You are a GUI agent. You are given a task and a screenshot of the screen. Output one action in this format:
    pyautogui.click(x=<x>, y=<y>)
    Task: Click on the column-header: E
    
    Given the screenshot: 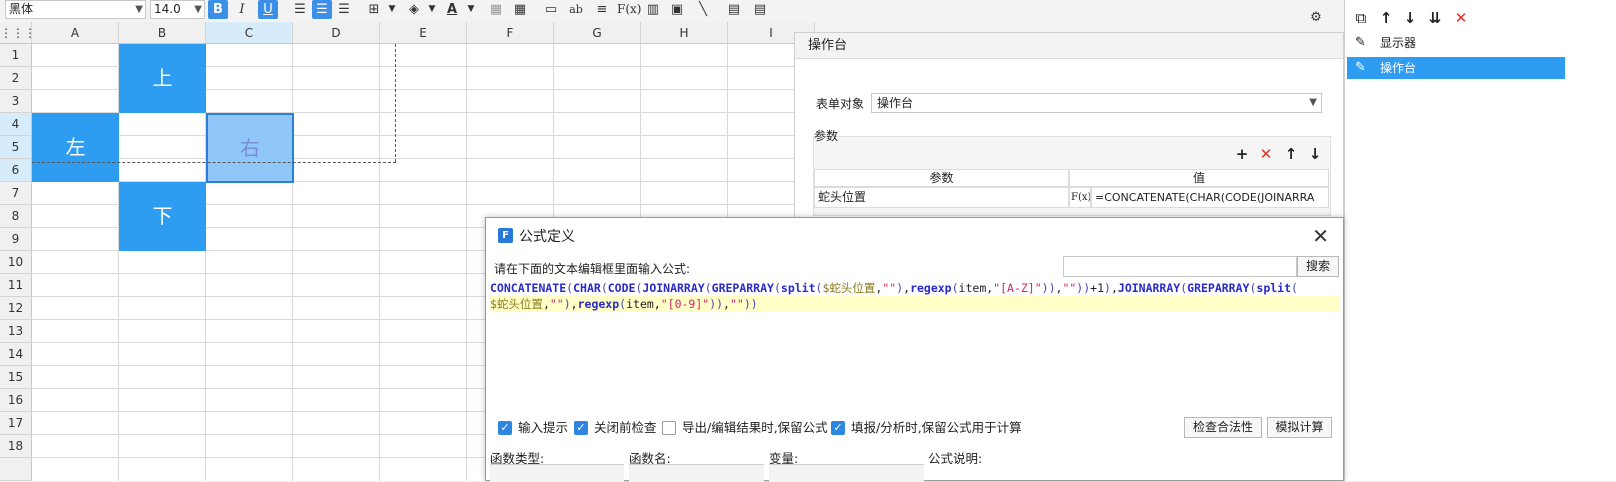 What is the action you would take?
    pyautogui.click(x=423, y=33)
    